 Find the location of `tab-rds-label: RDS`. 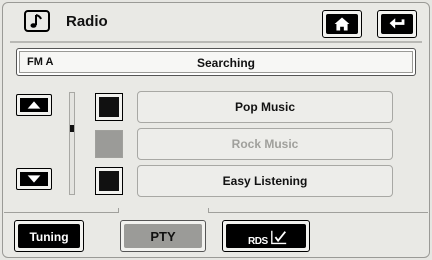

tab-rds-label: RDS is located at coordinates (258, 241).